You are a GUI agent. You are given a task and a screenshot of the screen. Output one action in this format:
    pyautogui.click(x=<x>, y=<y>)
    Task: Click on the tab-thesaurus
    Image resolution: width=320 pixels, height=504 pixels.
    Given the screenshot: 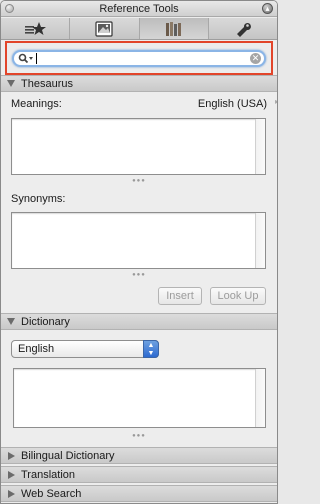 What is the action you would take?
    pyautogui.click(x=36, y=28)
    